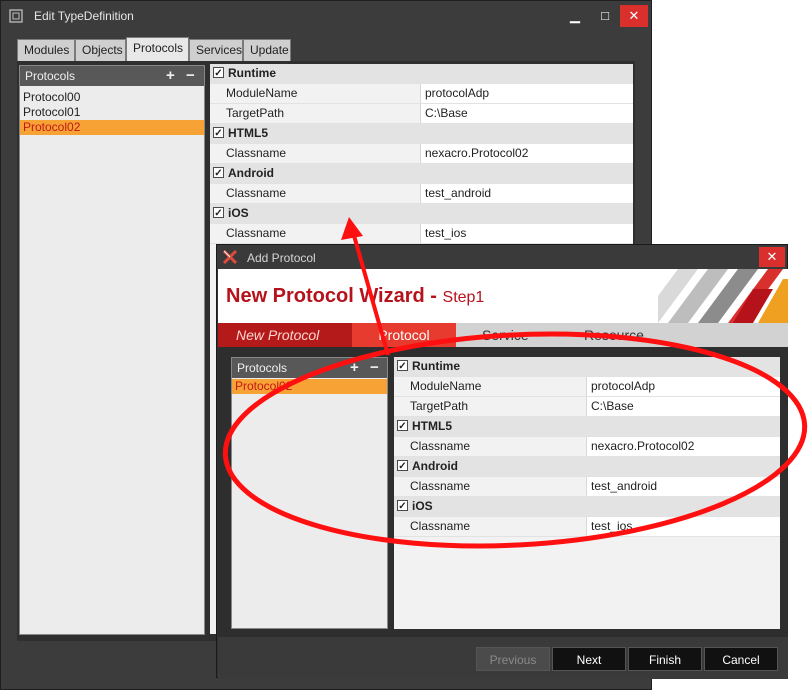  What do you see at coordinates (463, 297) in the screenshot?
I see `wizard-step-label: Step1` at bounding box center [463, 297].